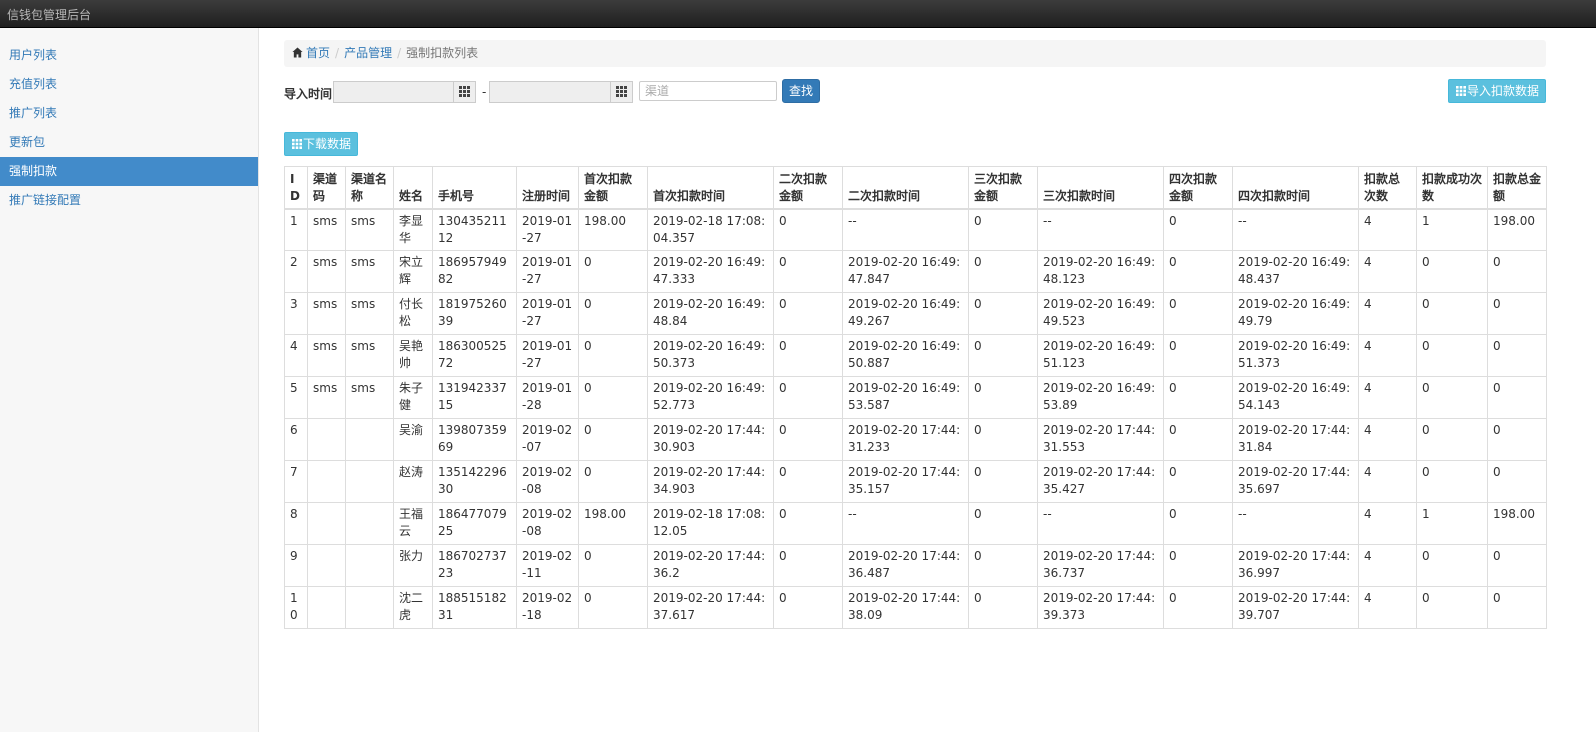  What do you see at coordinates (1496, 91) in the screenshot?
I see `import-deduction-data-button: 导入扣款数据` at bounding box center [1496, 91].